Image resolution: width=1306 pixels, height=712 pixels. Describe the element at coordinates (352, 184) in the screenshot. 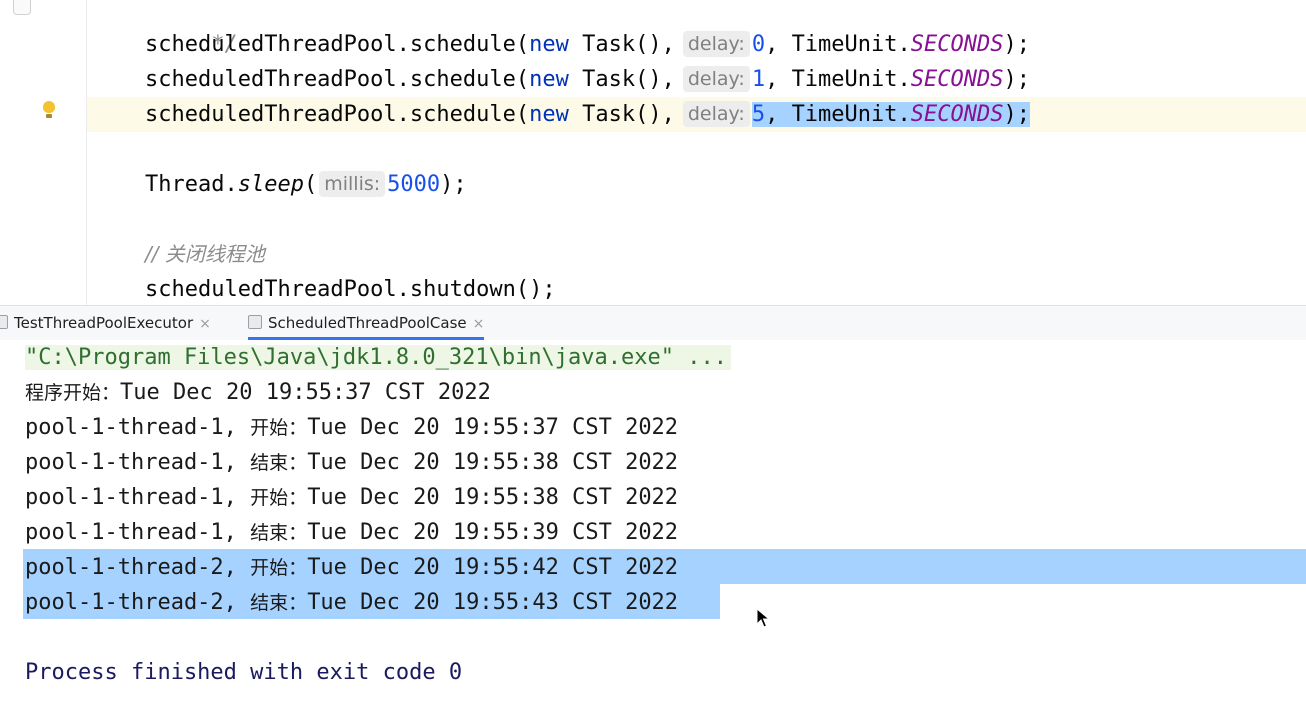

I see `param-hint: millis:` at that location.